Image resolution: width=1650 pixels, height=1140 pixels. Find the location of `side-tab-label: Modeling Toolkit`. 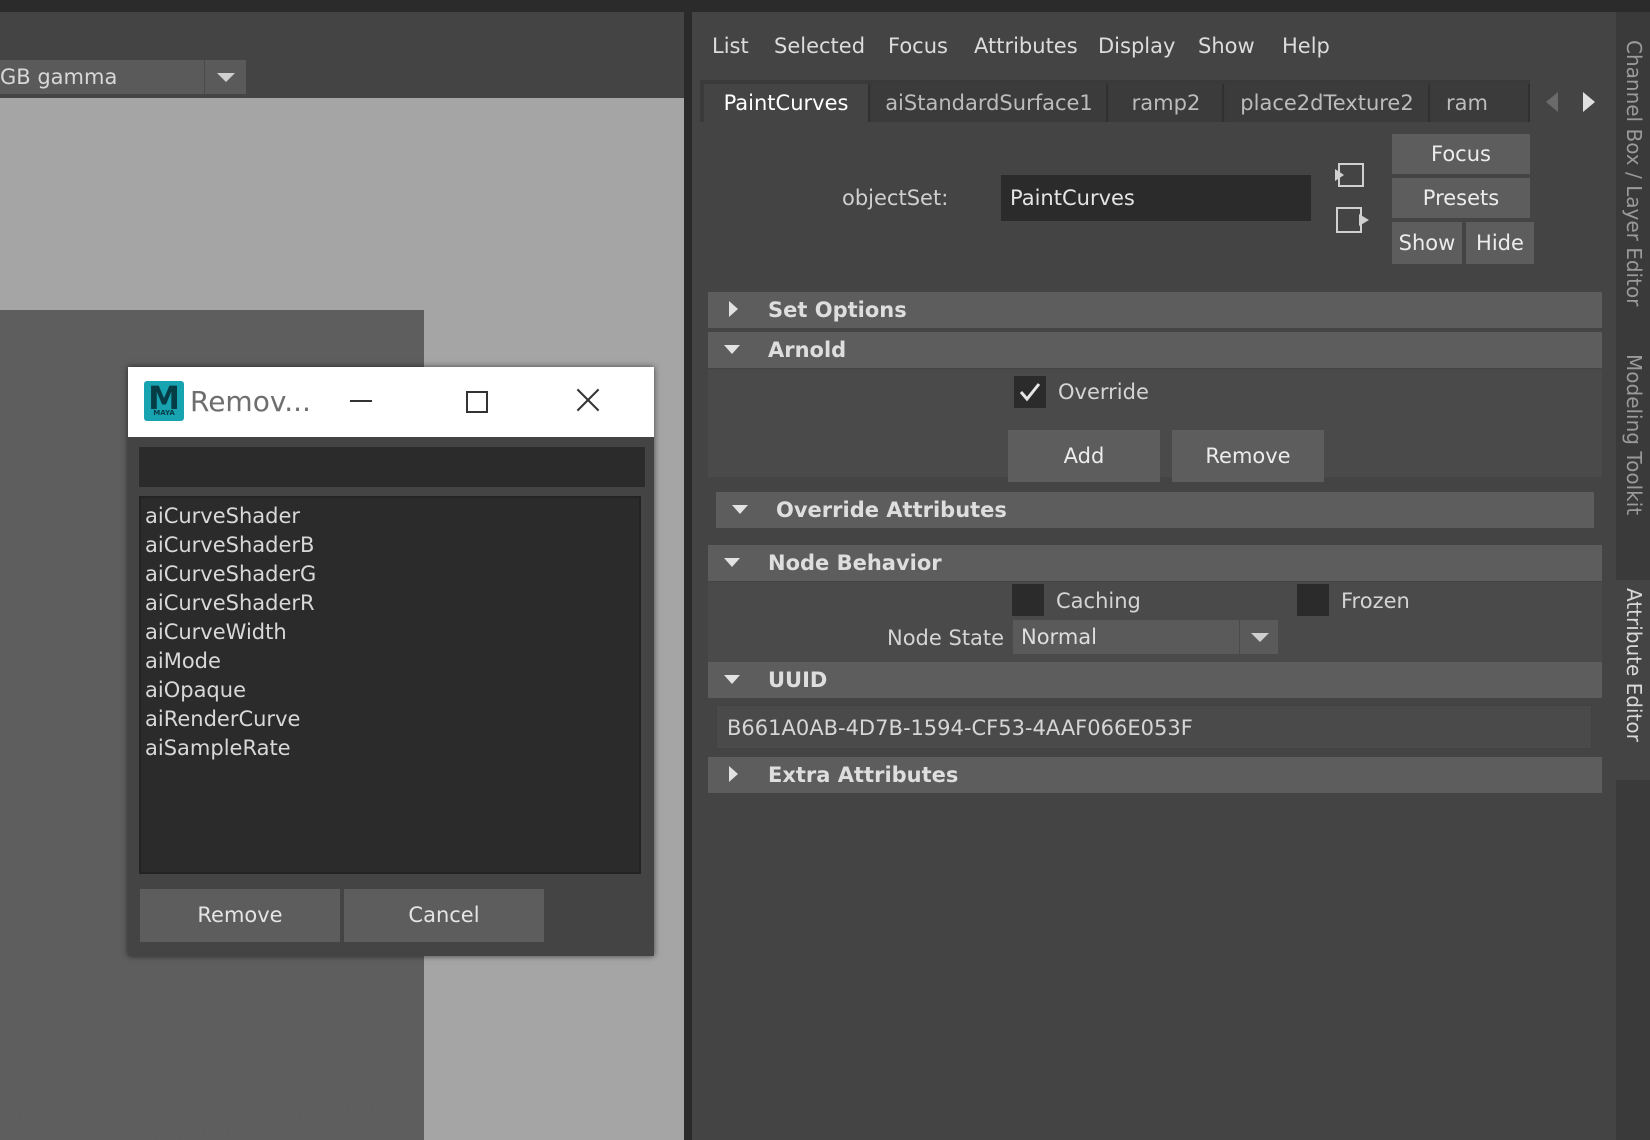

side-tab-label: Modeling Toolkit is located at coordinates (1634, 435).